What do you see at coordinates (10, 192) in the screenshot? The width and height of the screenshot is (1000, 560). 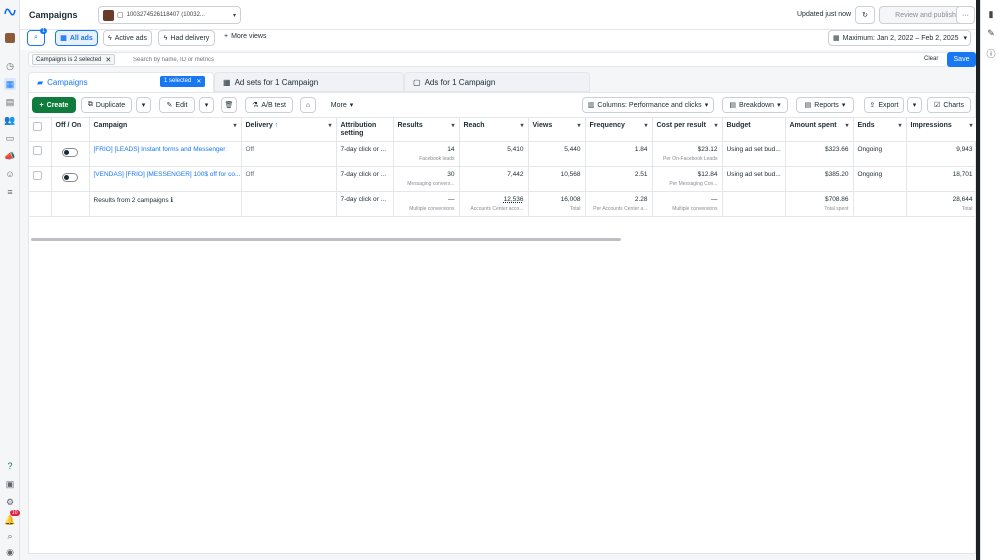 I see `menu-icon: ≡` at bounding box center [10, 192].